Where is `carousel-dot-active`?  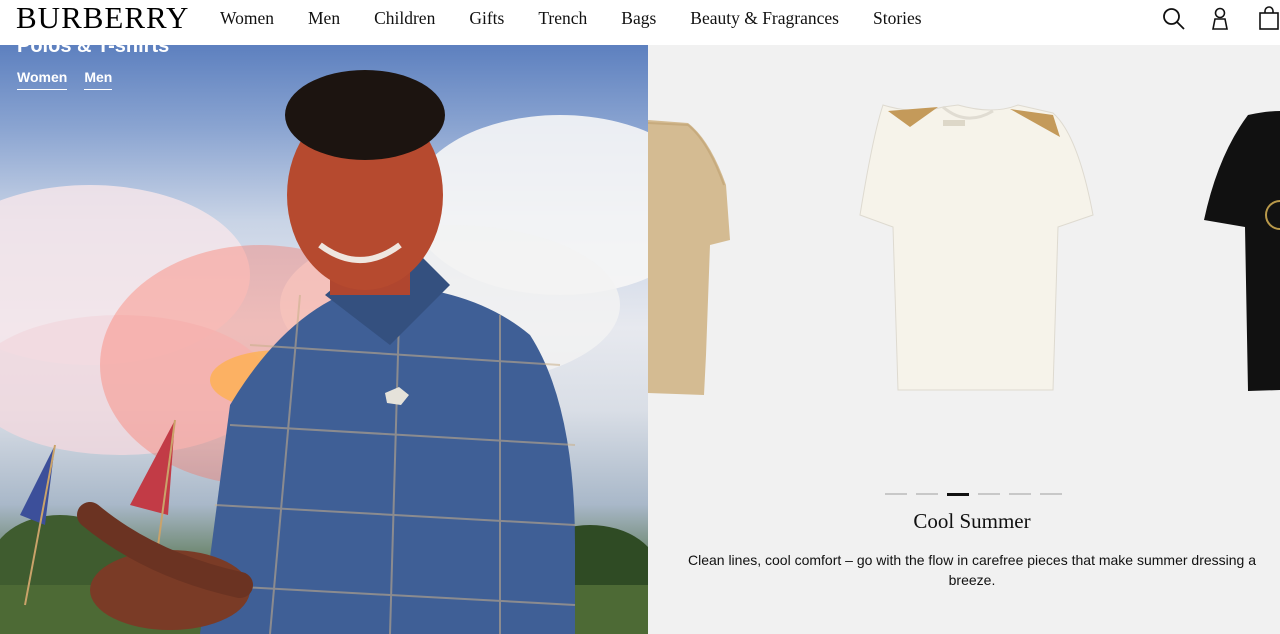
carousel-dot-active is located at coordinates (958, 494).